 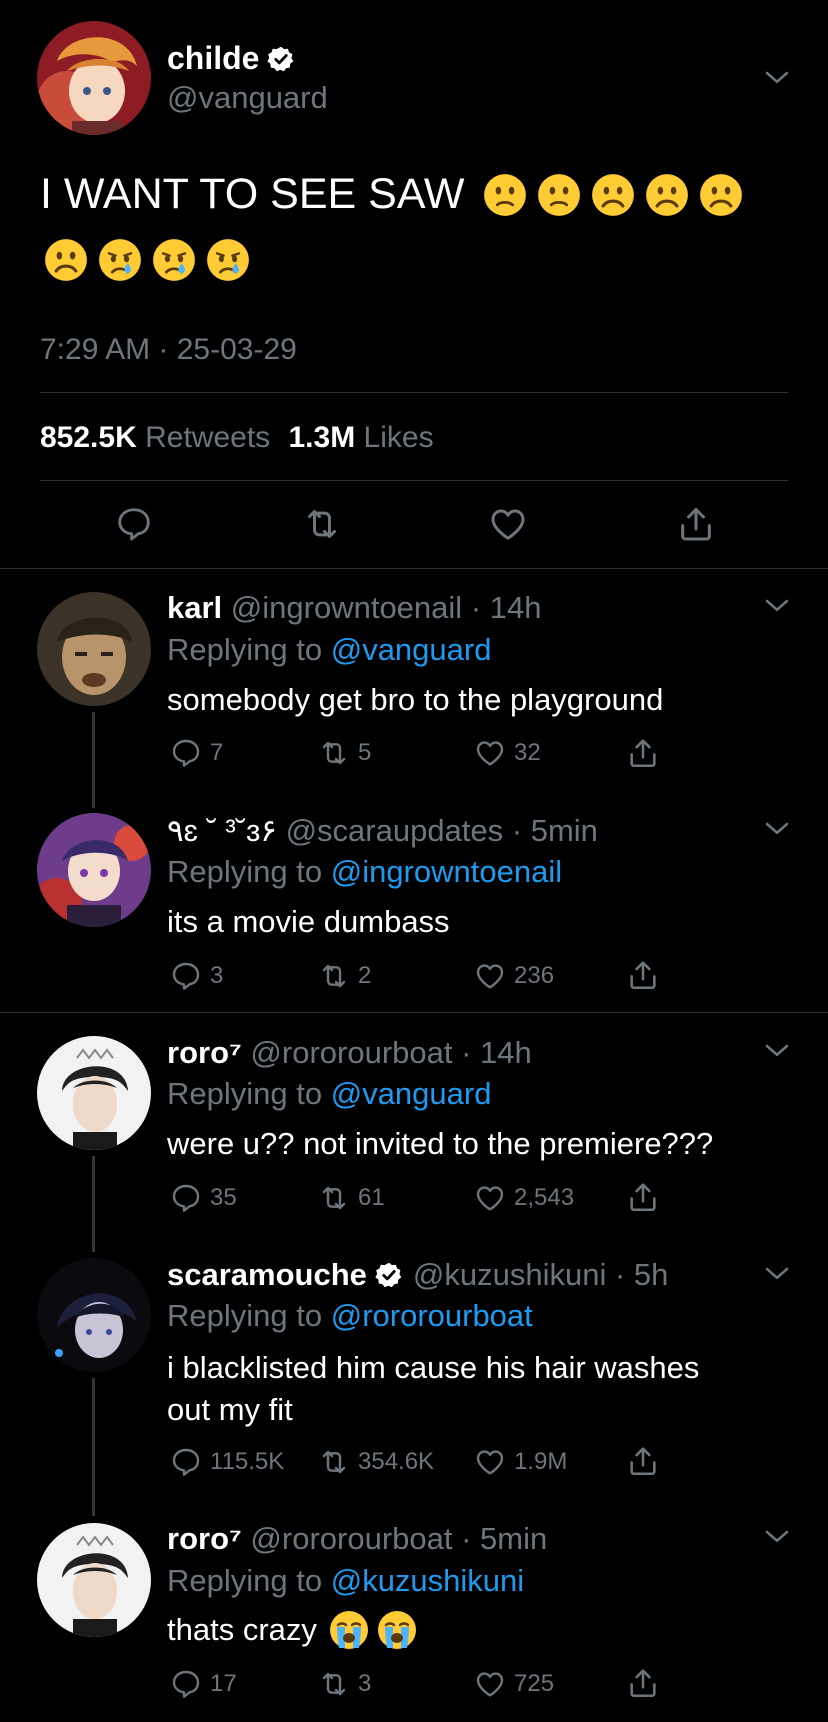 What do you see at coordinates (534, 975) in the screenshot?
I see `like-count: 236` at bounding box center [534, 975].